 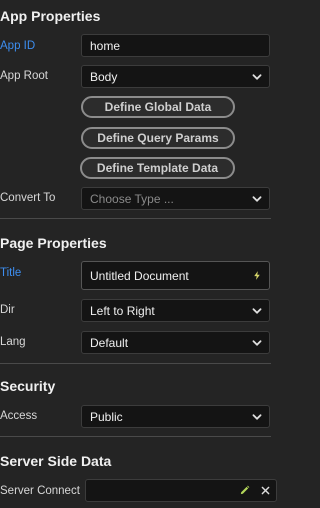 What do you see at coordinates (175, 76) in the screenshot?
I see `app-root-select: Body` at bounding box center [175, 76].